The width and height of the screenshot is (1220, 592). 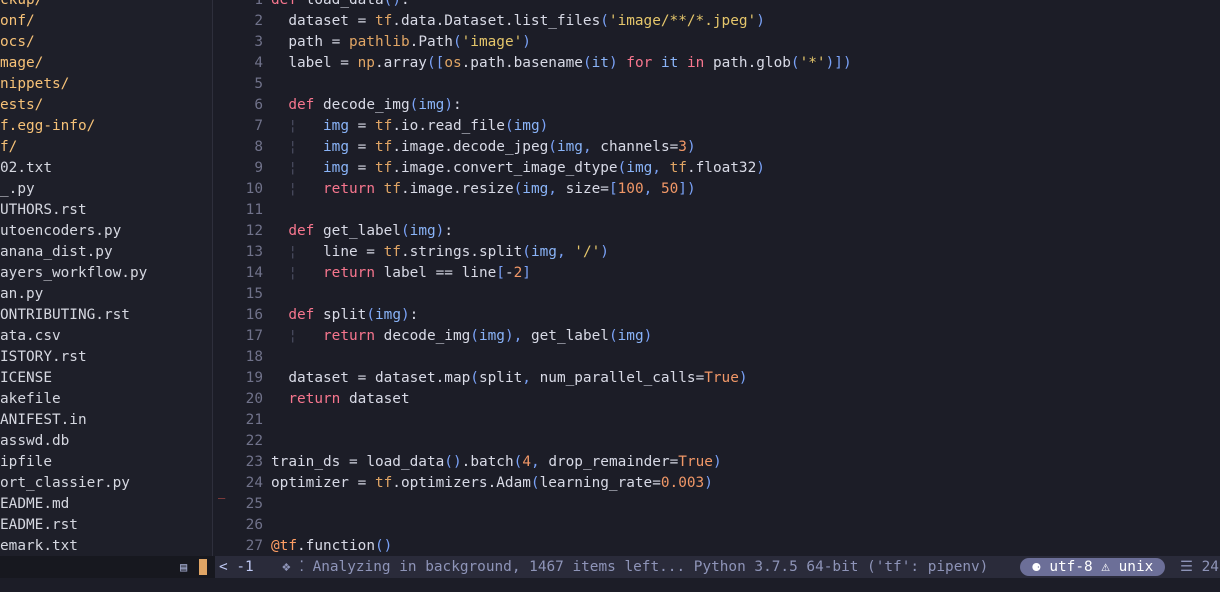 What do you see at coordinates (716, 525) in the screenshot?
I see `code-line: 26` at bounding box center [716, 525].